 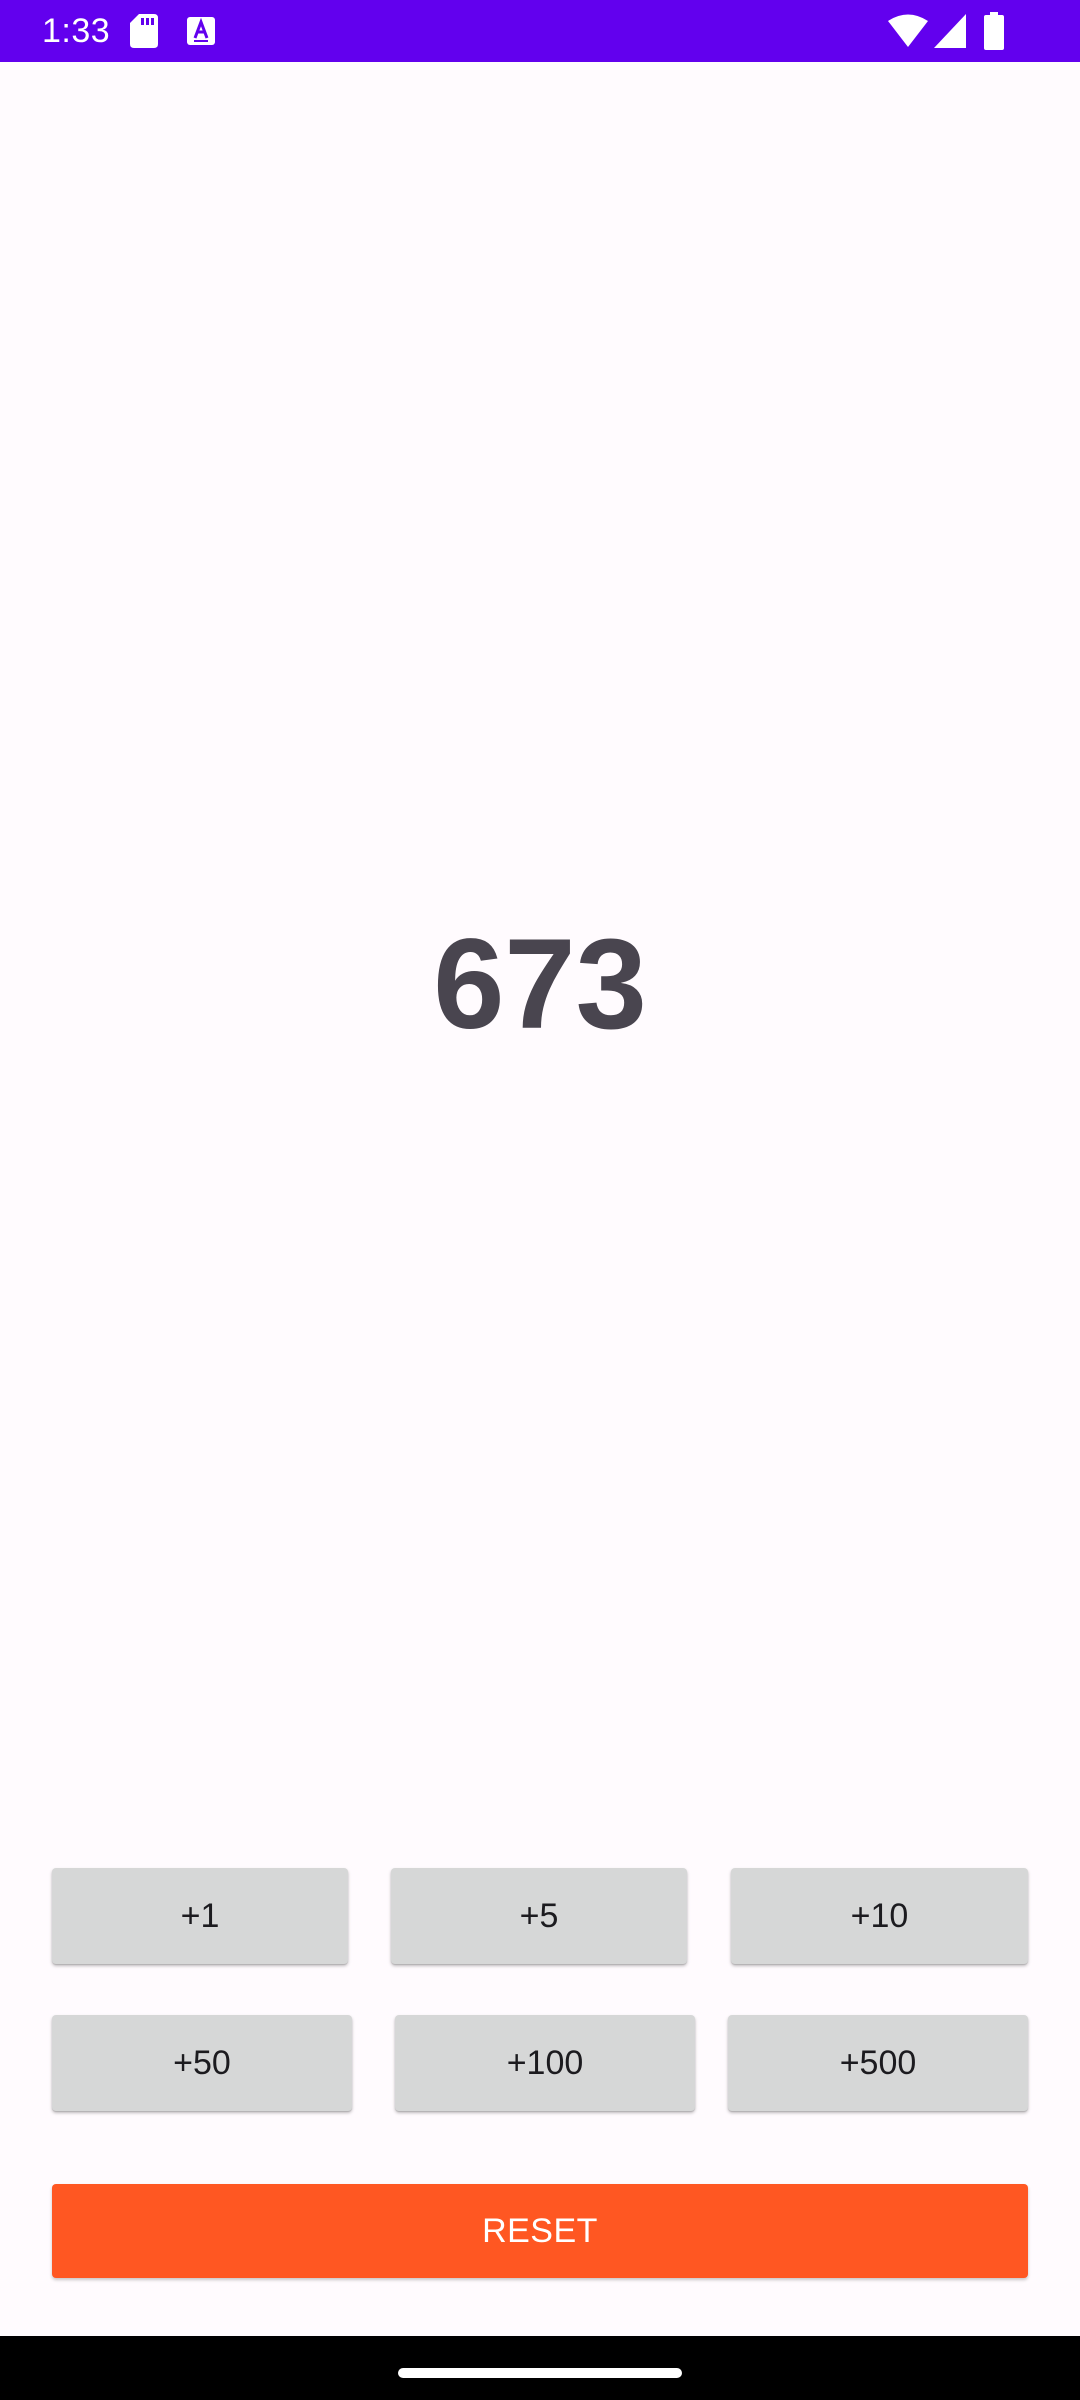 What do you see at coordinates (878, 2063) in the screenshot?
I see `add-500-button: +500` at bounding box center [878, 2063].